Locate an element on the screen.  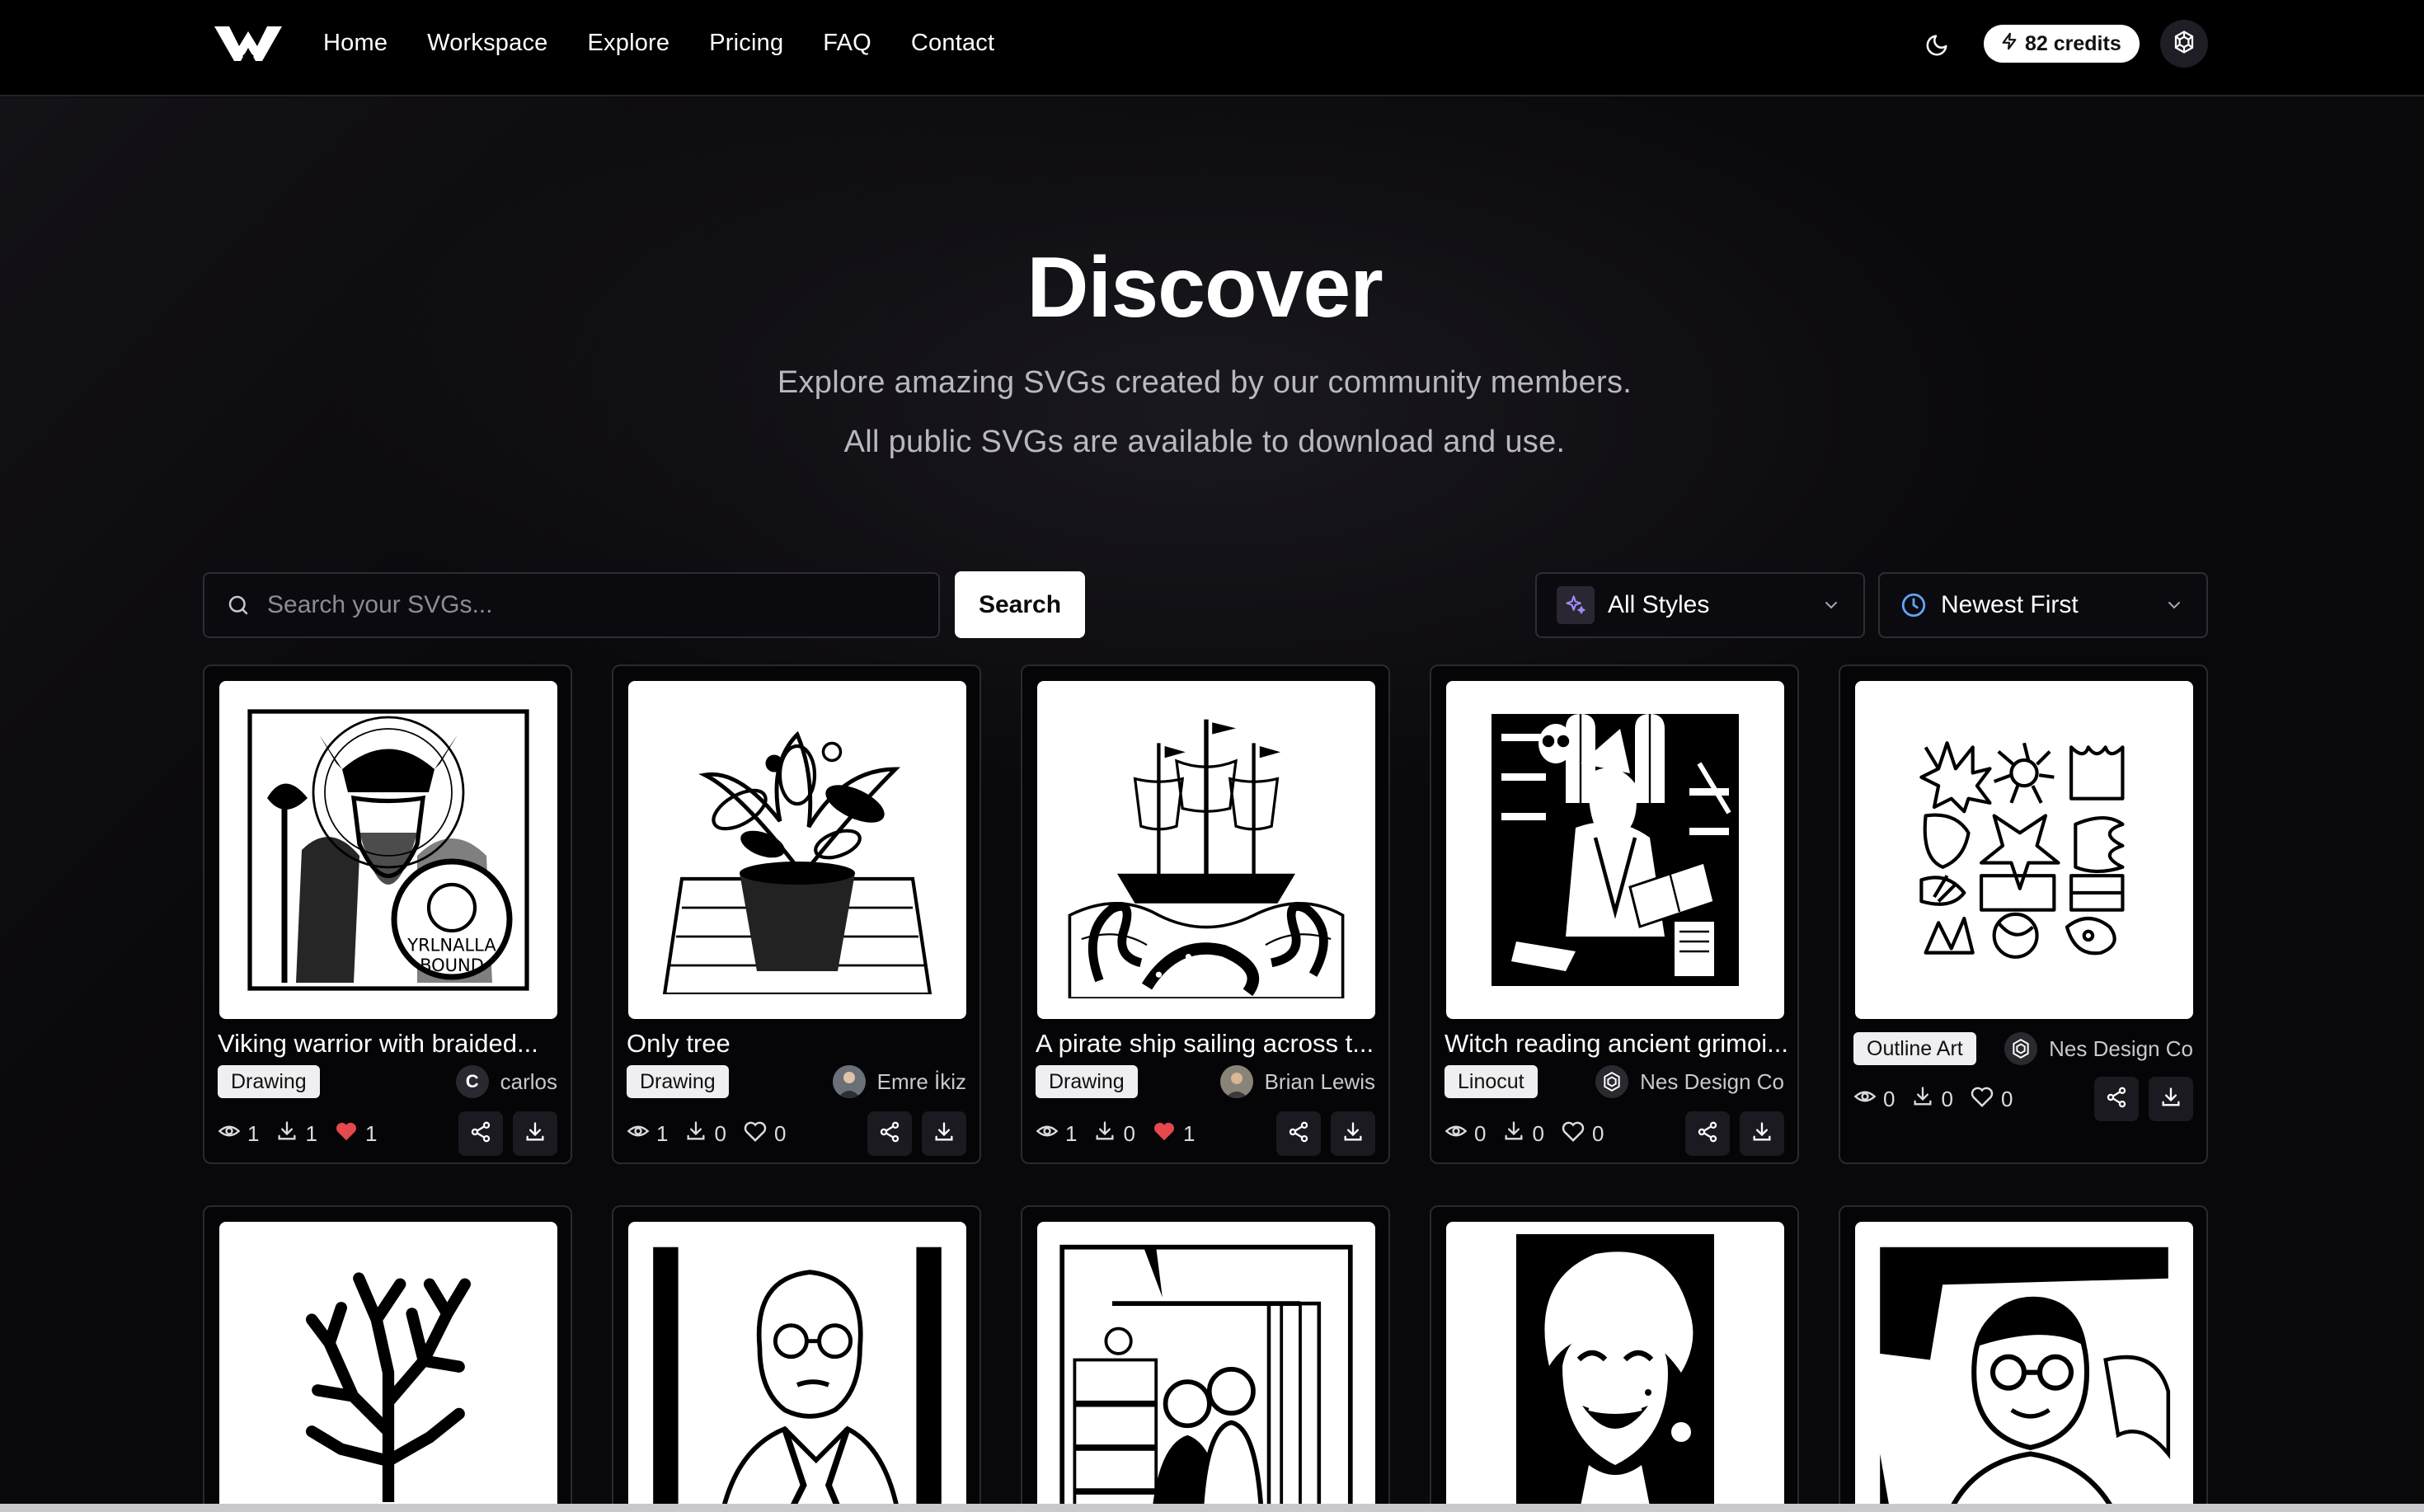
svg-thumbnail: YRLNALLA BOUND is located at coordinates (388, 850).